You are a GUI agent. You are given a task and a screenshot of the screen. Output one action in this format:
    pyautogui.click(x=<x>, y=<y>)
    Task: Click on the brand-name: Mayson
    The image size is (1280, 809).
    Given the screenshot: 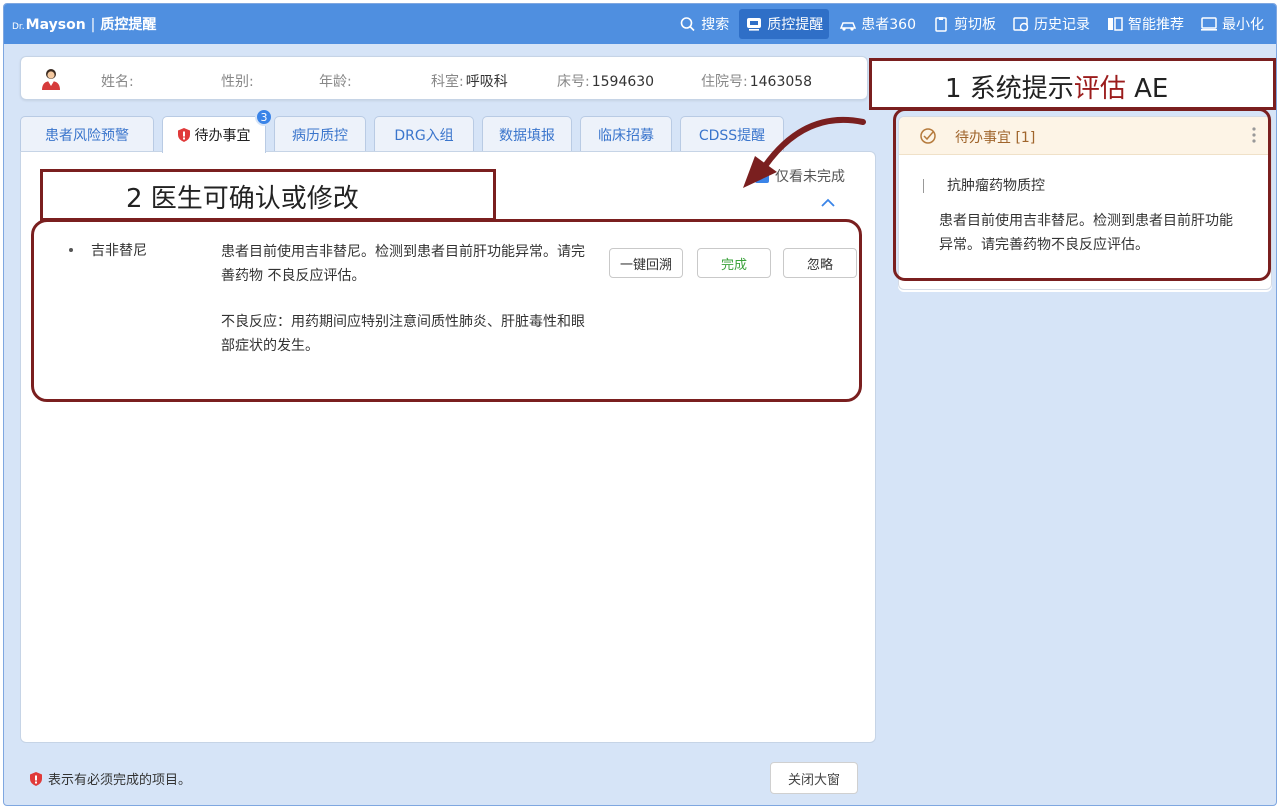 What is the action you would take?
    pyautogui.click(x=55, y=25)
    